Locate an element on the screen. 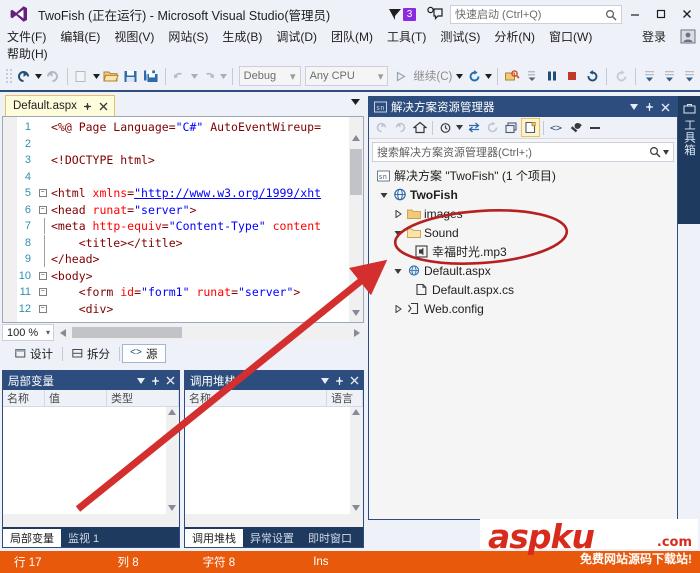 This screenshot has height=573, width=700. menu-item-team: 团队(M) is located at coordinates (352, 37).